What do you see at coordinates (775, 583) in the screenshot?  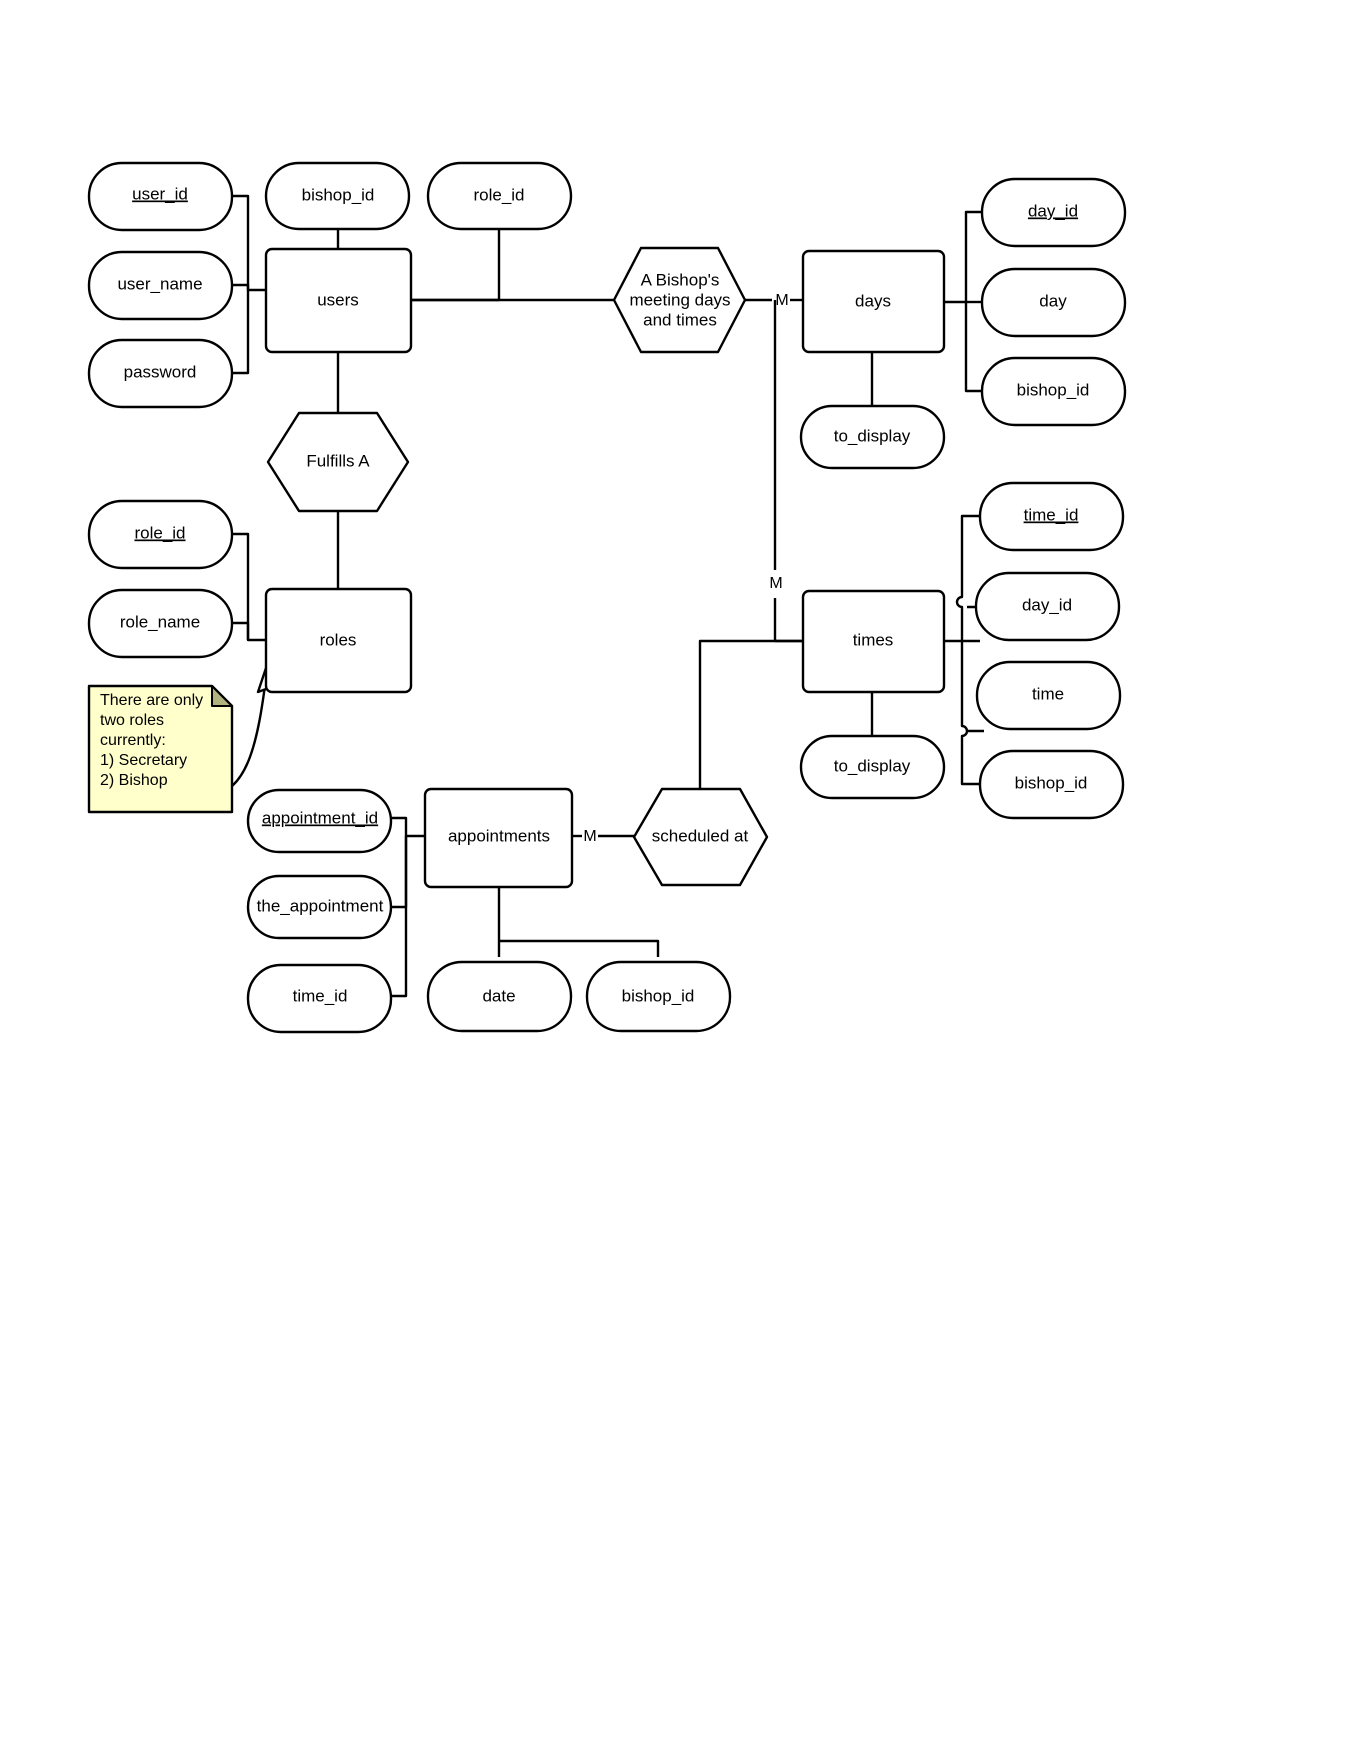 I see `cardinality-times: M` at bounding box center [775, 583].